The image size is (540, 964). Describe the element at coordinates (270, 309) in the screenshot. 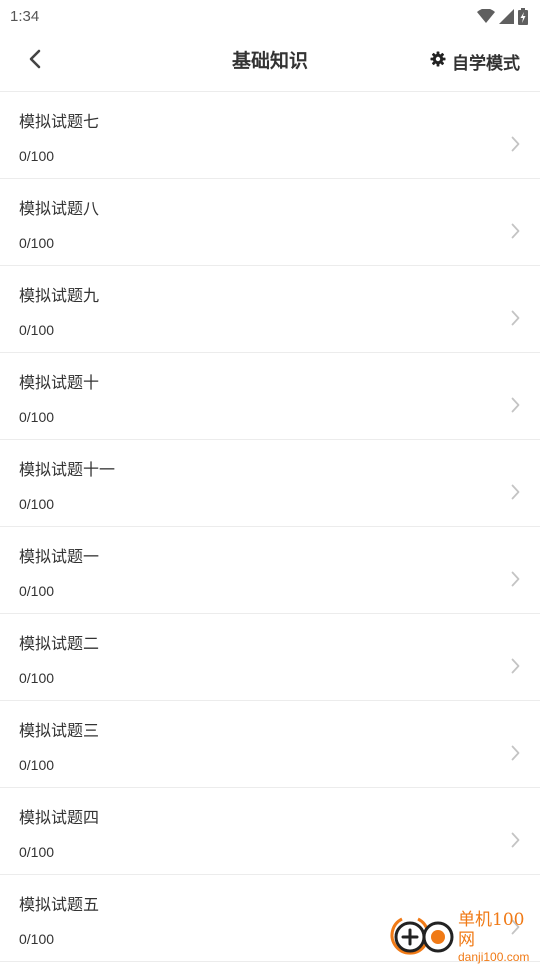

I see `exam-list-item: 模拟试题九 0/100` at that location.